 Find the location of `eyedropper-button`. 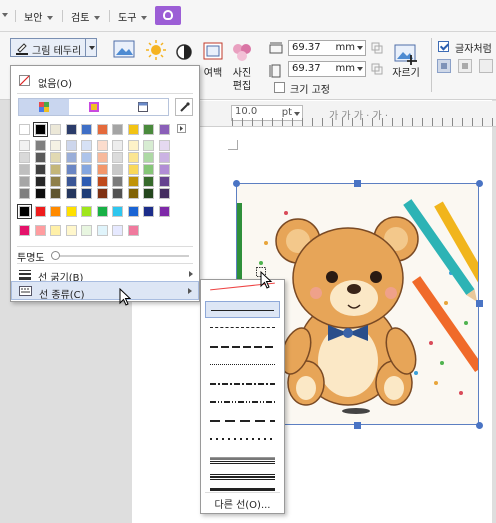

eyedropper-button is located at coordinates (184, 107).